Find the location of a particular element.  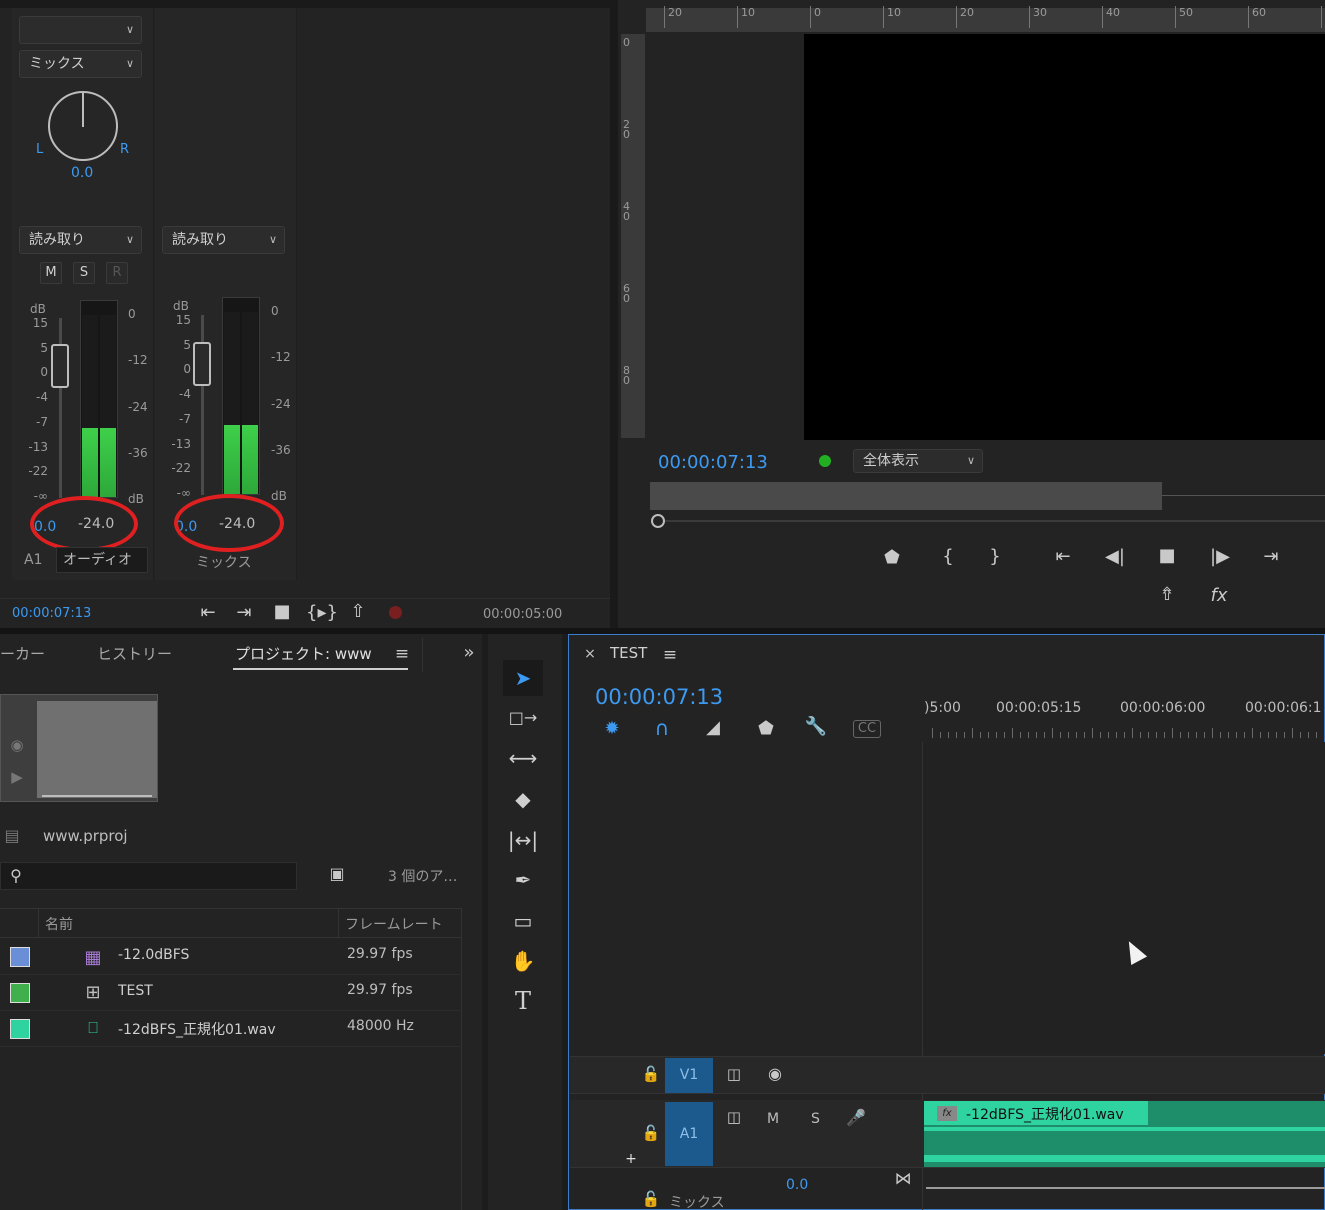

wrench-icon: 🔧 is located at coordinates (816, 726).